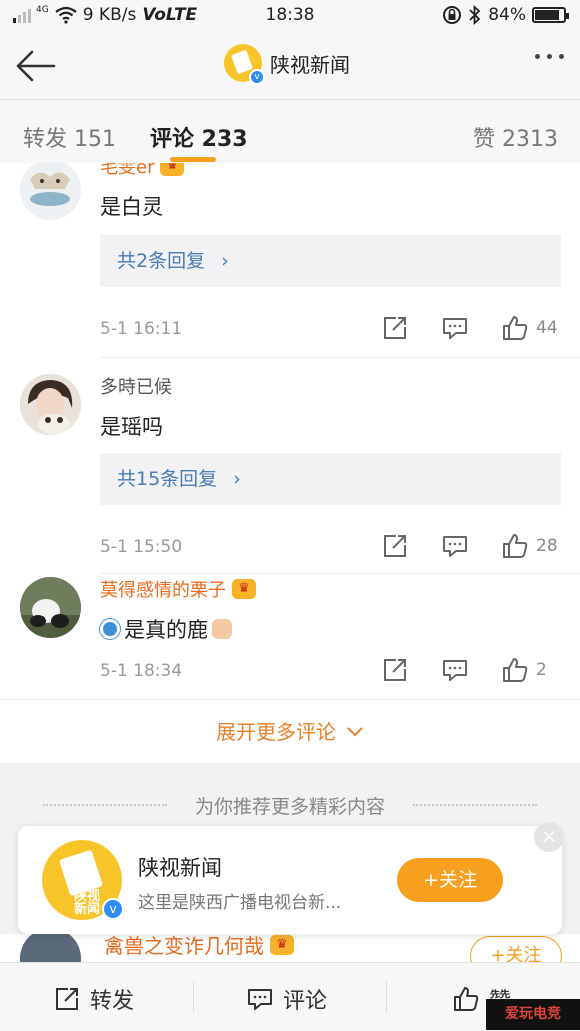 This screenshot has height=1031, width=580. Describe the element at coordinates (199, 946) in the screenshot. I see `peek-username: 禽兽之变诈几何哉 ♛` at that location.